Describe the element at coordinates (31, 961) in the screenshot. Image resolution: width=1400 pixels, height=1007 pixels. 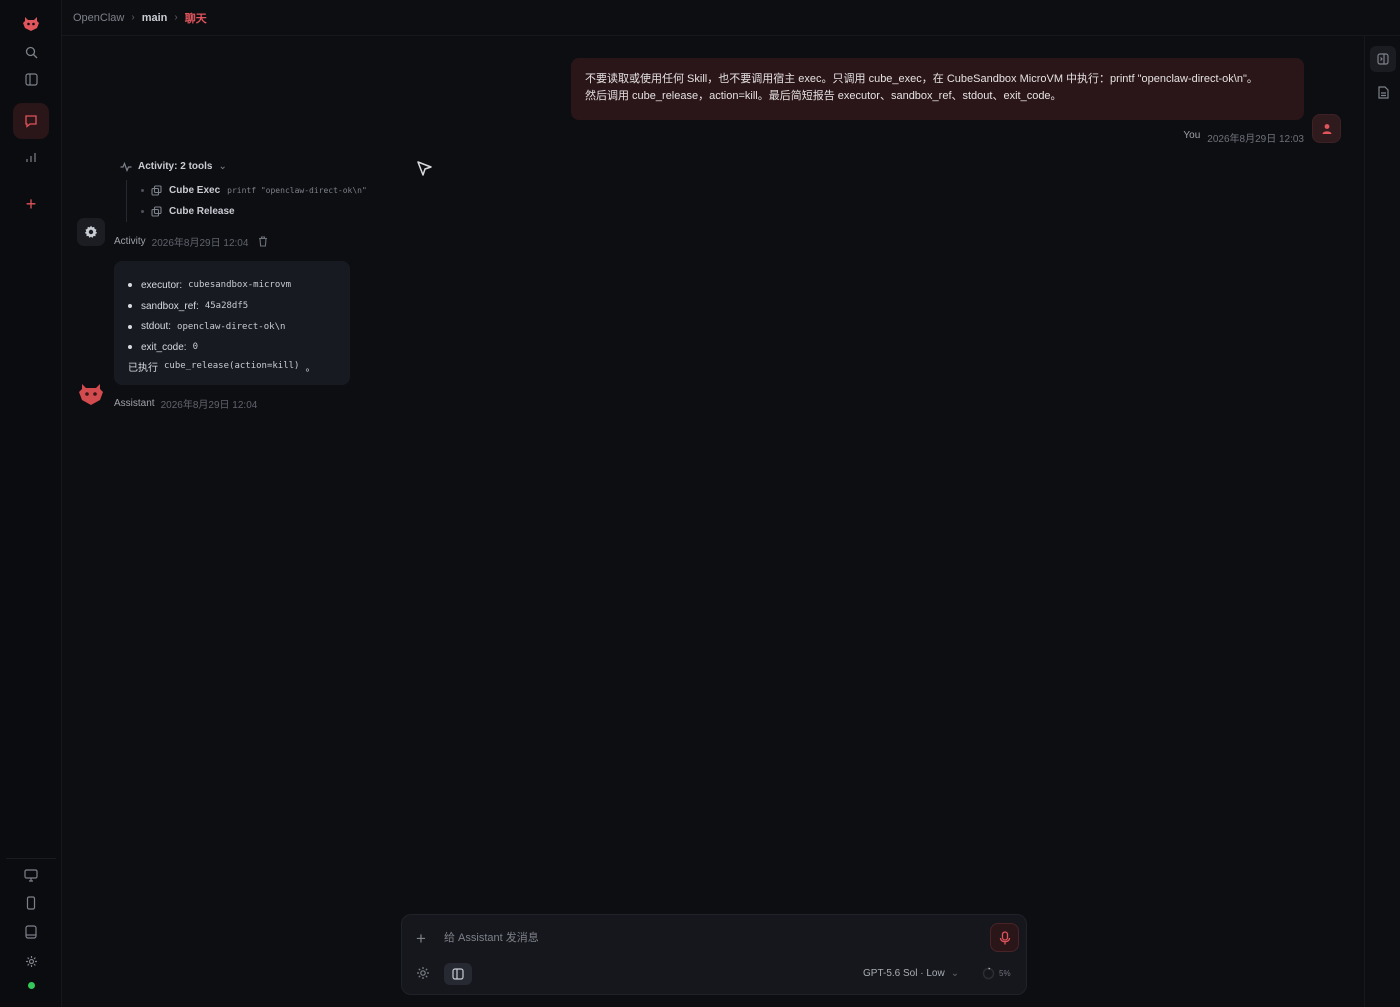
I see `settings-icon` at that location.